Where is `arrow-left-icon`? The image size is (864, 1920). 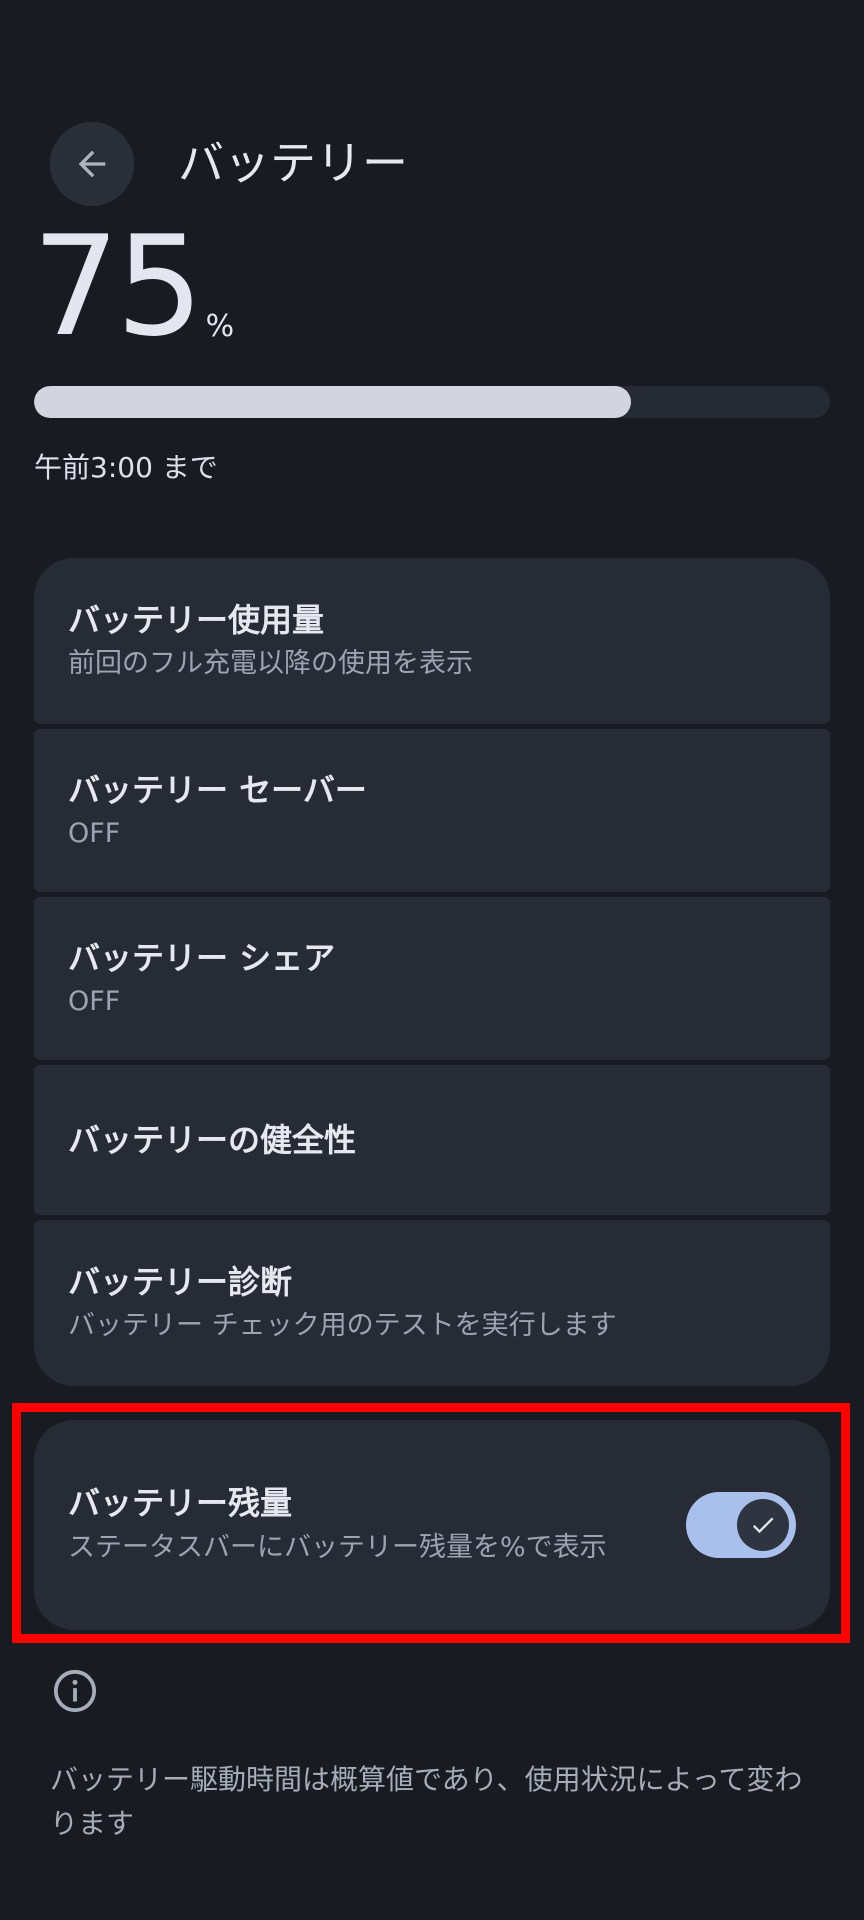
arrow-left-icon is located at coordinates (92, 164).